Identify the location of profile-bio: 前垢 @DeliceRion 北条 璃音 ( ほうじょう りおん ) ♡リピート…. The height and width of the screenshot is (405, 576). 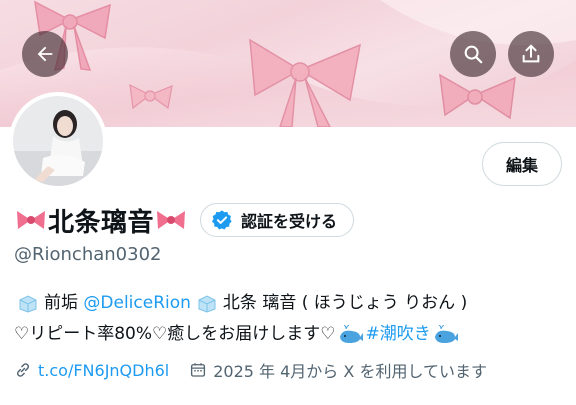
(292, 319).